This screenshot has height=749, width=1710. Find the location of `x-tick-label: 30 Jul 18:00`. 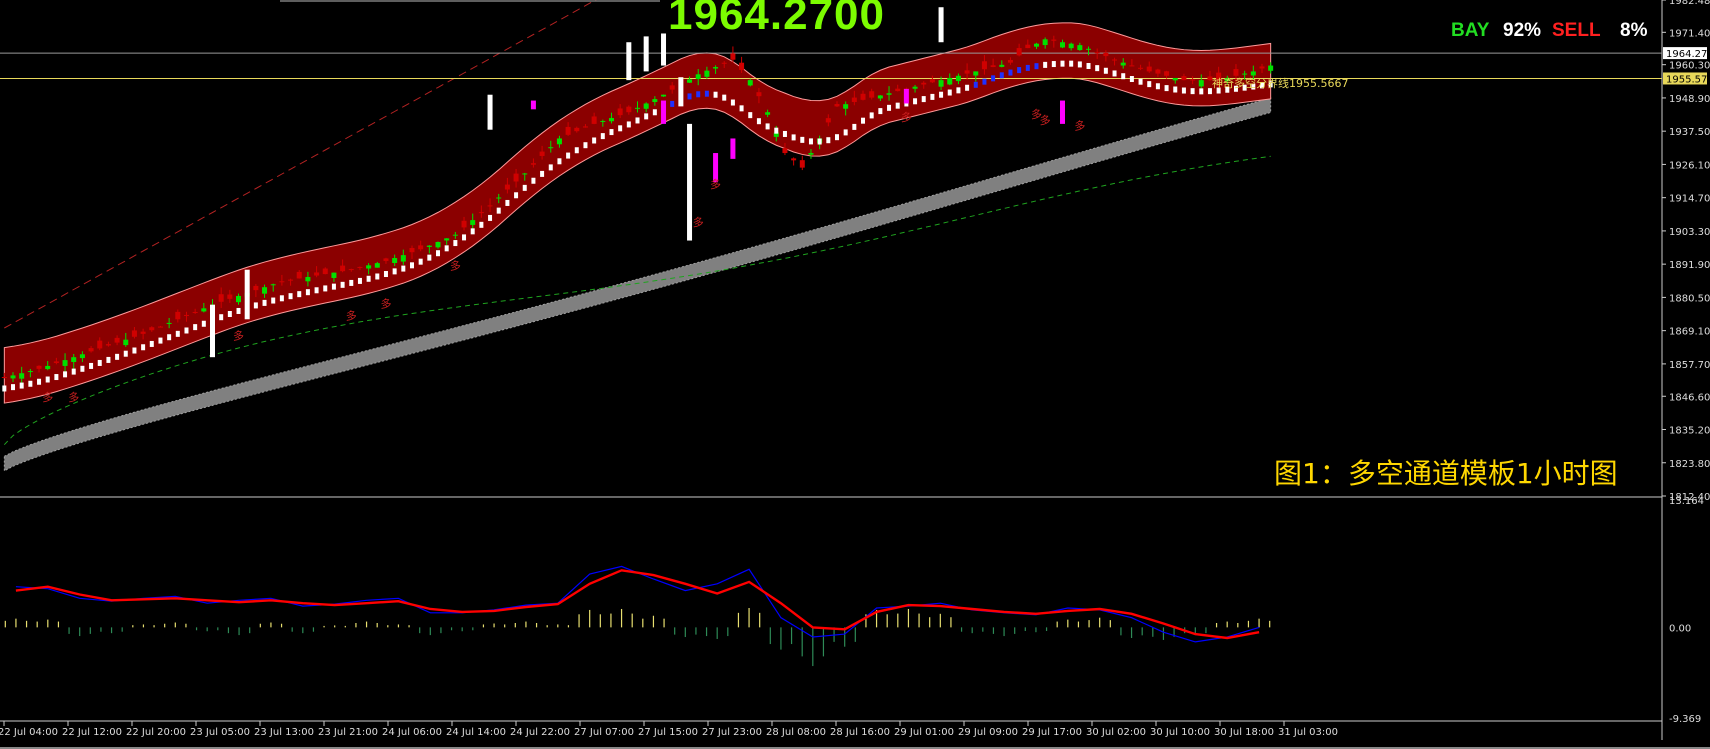

x-tick-label: 30 Jul 18:00 is located at coordinates (1244, 732).